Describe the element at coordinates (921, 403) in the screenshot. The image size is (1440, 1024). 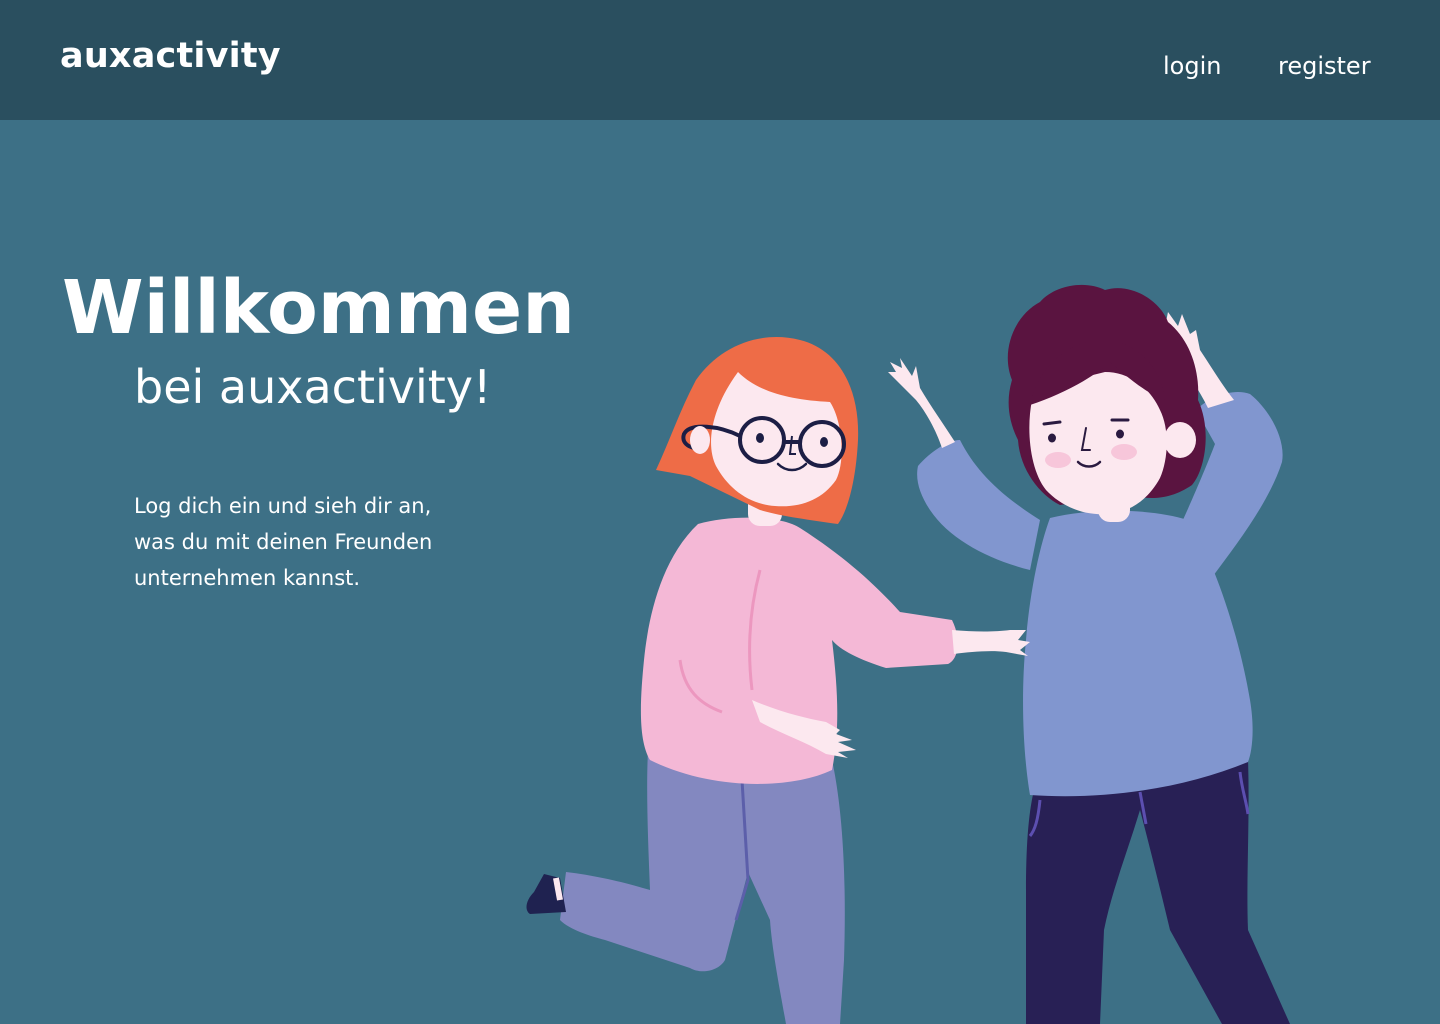
I see `person-right-hand-left` at that location.